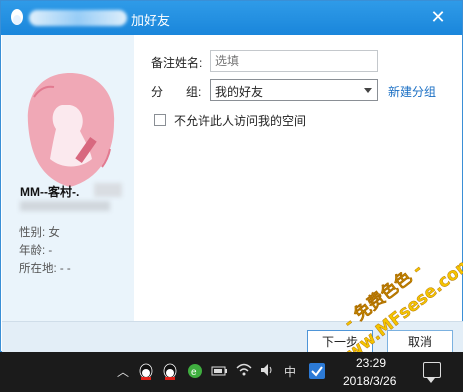 This screenshot has width=463, height=392. Describe the element at coordinates (240, 120) in the screenshot. I see `privacy-checkbox-label: 不允许此人访问我的空间` at that location.